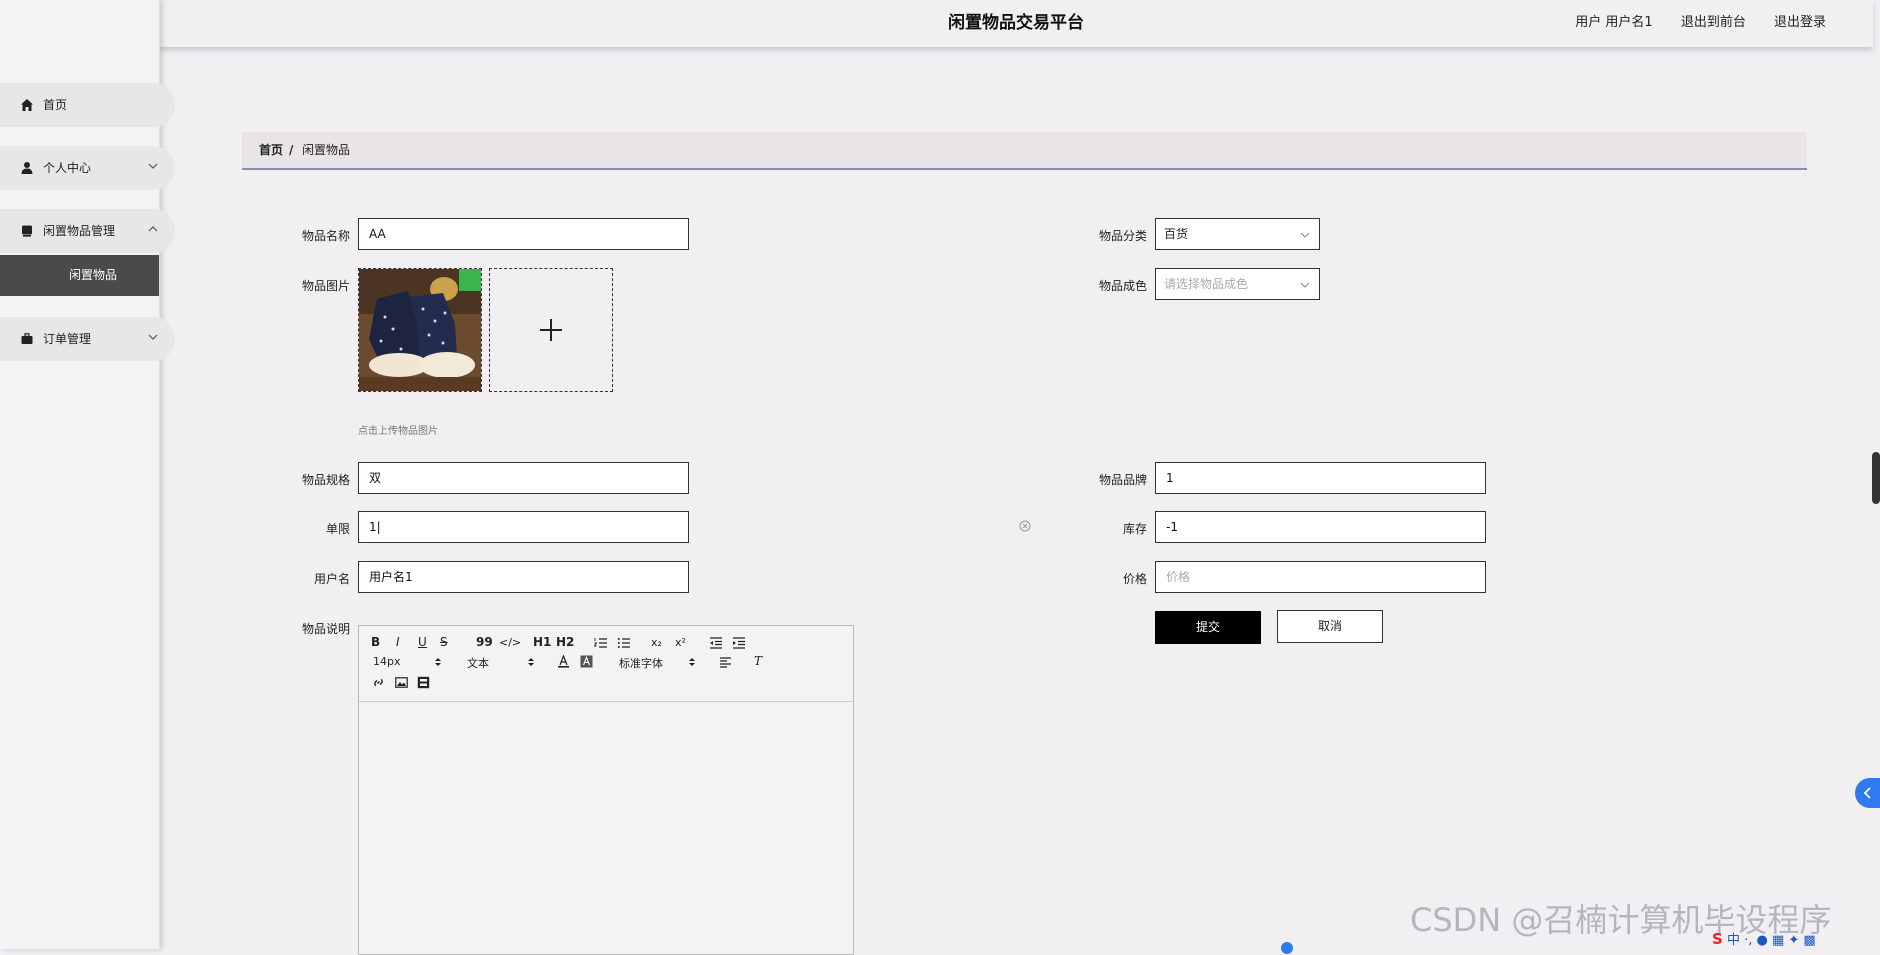 The width and height of the screenshot is (1880, 955). Describe the element at coordinates (1614, 22) in the screenshot. I see `current-user-label: 用户 用户名1` at that location.